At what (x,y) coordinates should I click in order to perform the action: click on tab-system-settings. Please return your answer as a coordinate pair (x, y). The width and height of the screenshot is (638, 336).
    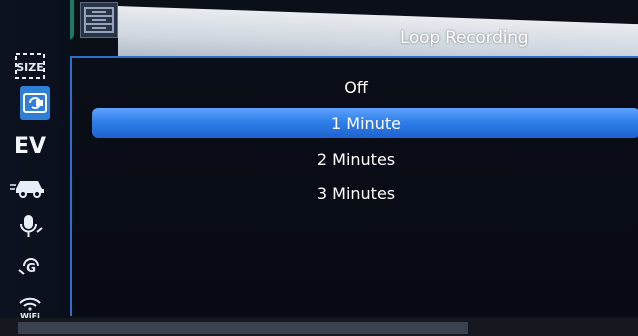
    Looking at the image, I should click on (99, 20).